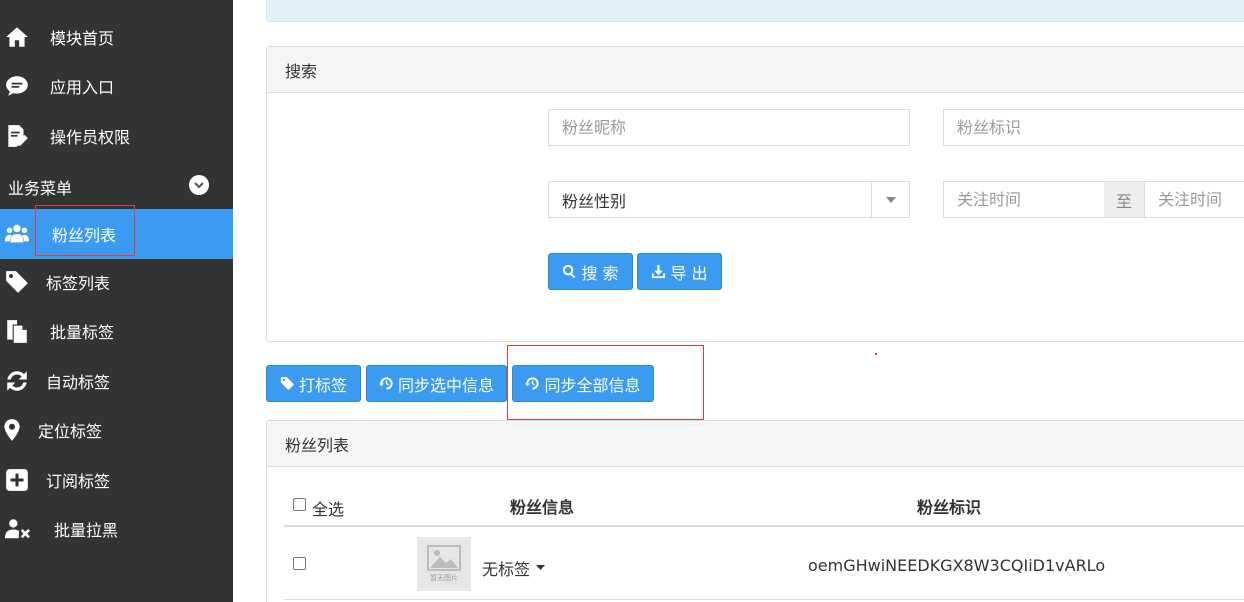 This screenshot has height=602, width=1244. I want to click on users-icon, so click(17, 234).